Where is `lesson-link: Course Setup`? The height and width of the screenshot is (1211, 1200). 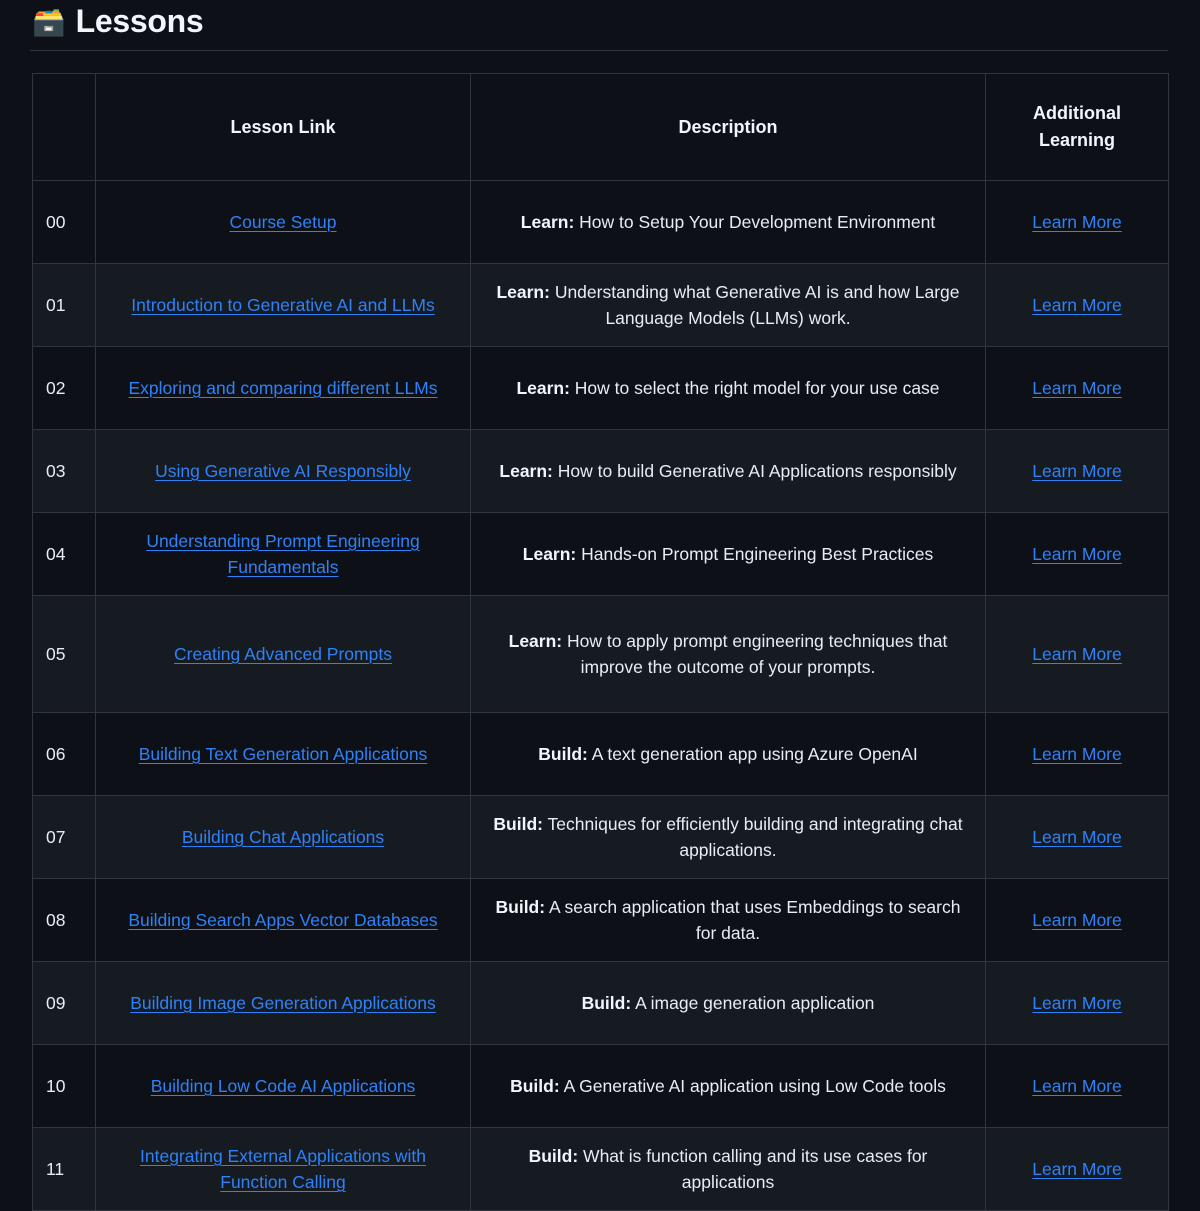 lesson-link: Course Setup is located at coordinates (282, 222).